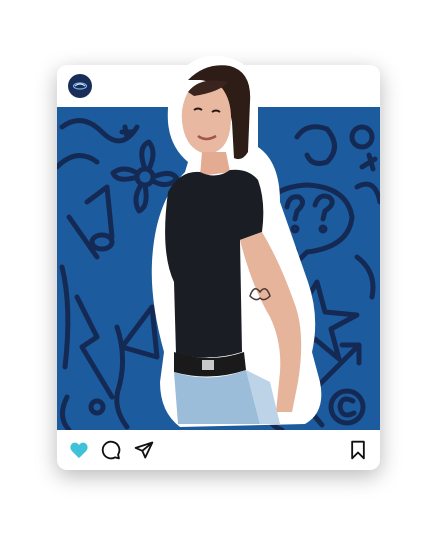 This screenshot has width=435, height=544. I want to click on send-icon, so click(144, 450).